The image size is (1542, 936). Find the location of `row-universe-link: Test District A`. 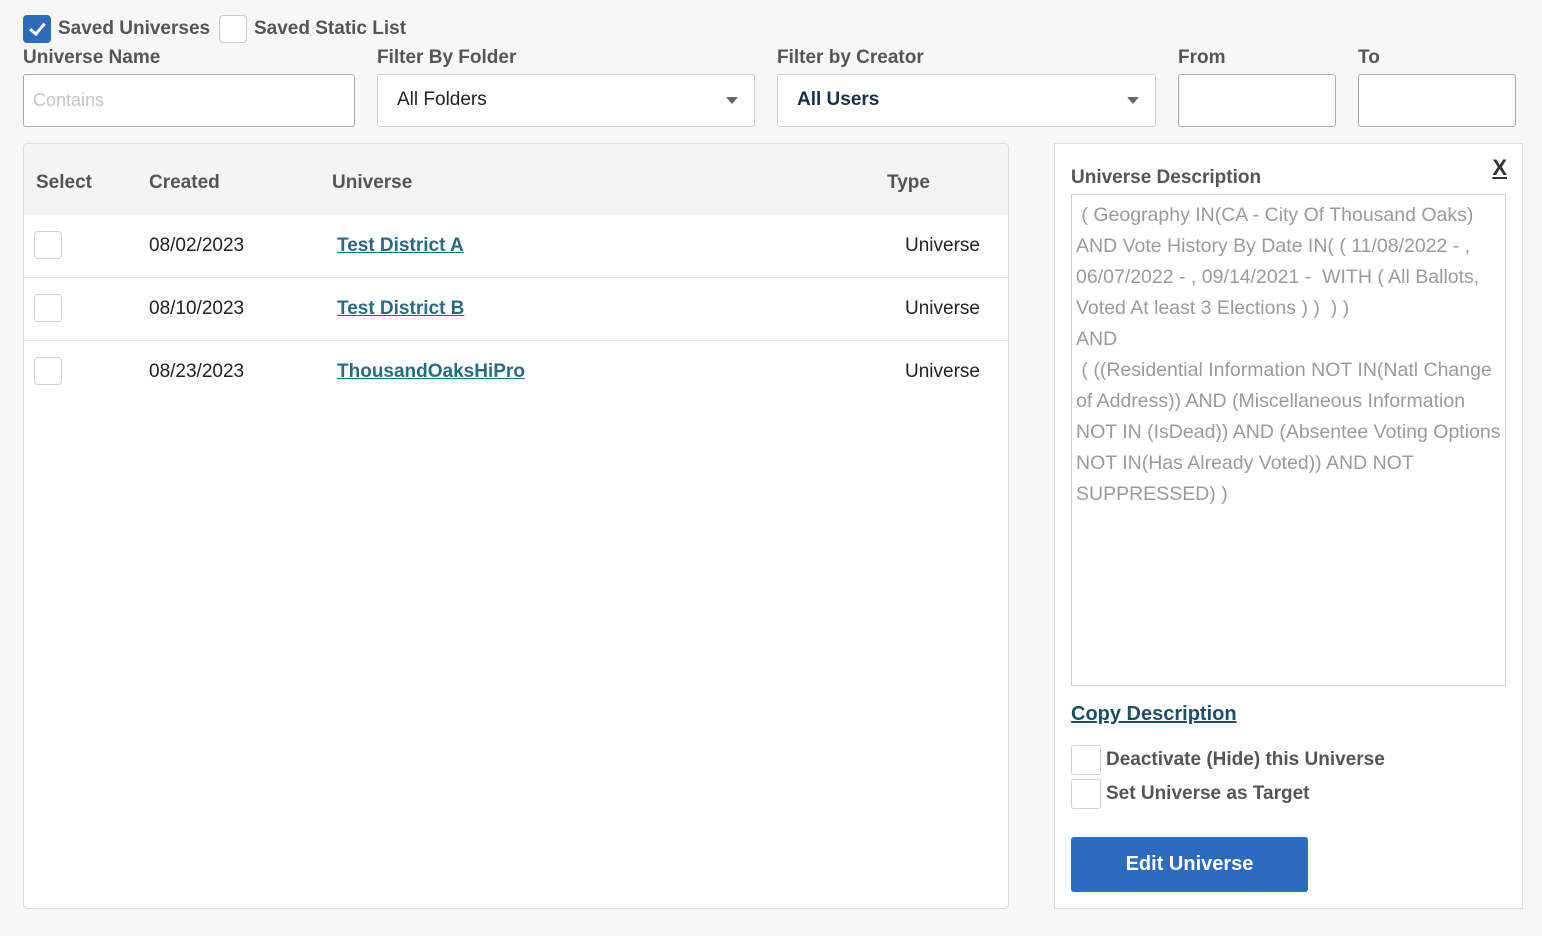

row-universe-link: Test District A is located at coordinates (400, 246).